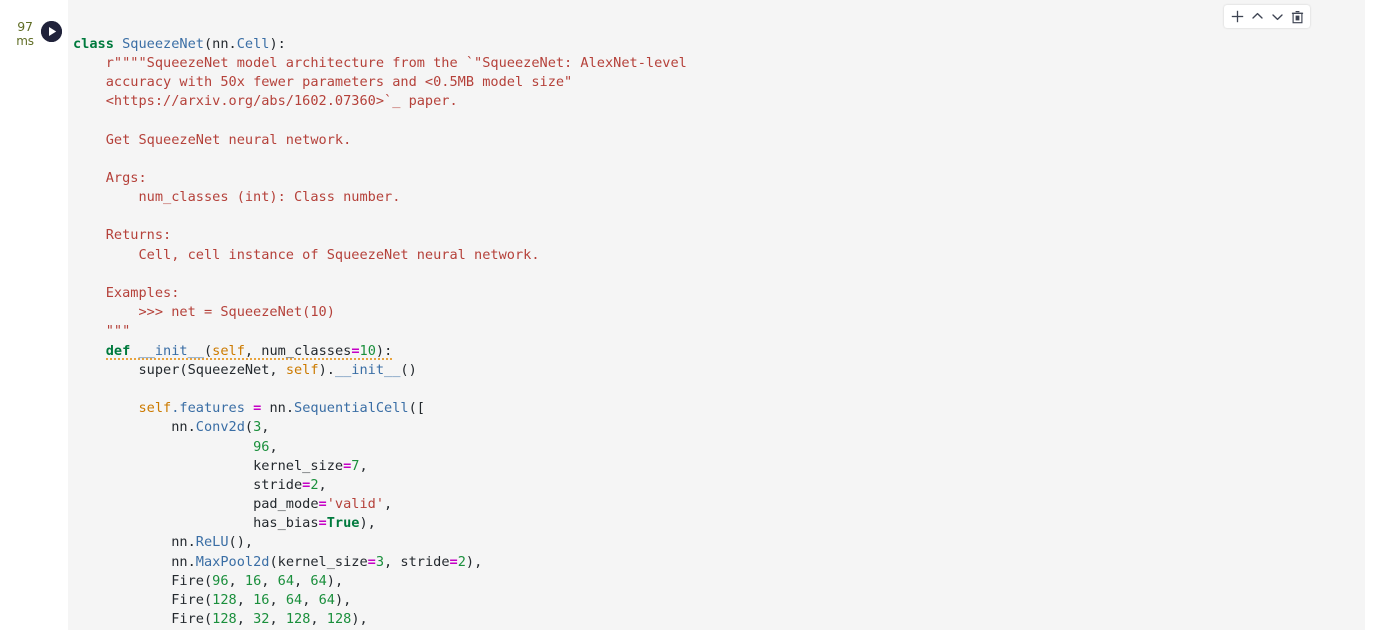  I want to click on add-cell-button, so click(1237, 16).